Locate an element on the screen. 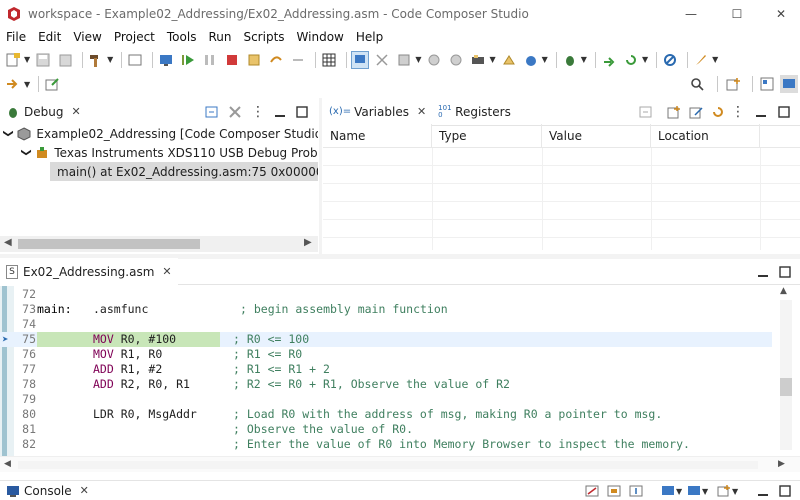  code-line: 81 ; Observe the value of R0. is located at coordinates (386, 429).